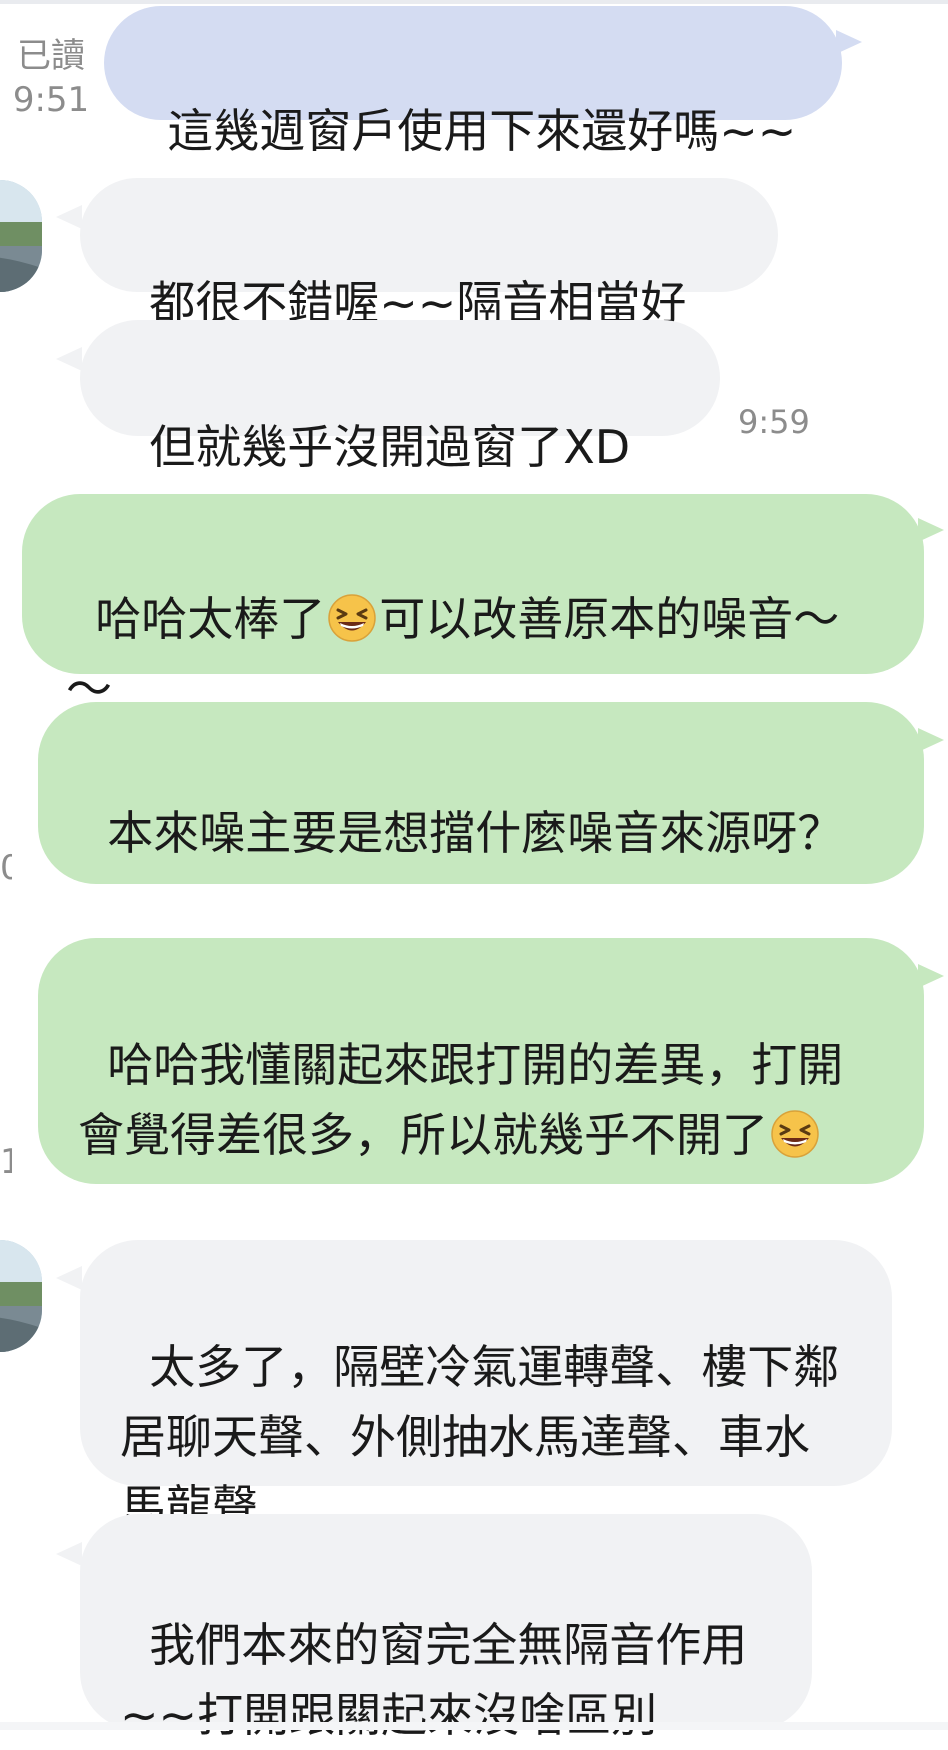  Describe the element at coordinates (6, 868) in the screenshot. I see `message-time-partial: 0` at that location.